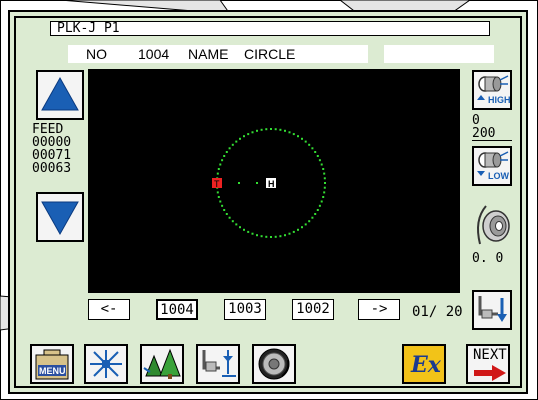  What do you see at coordinates (270, 28) in the screenshot?
I see `title-bar: PLK-J P1` at bounding box center [270, 28].